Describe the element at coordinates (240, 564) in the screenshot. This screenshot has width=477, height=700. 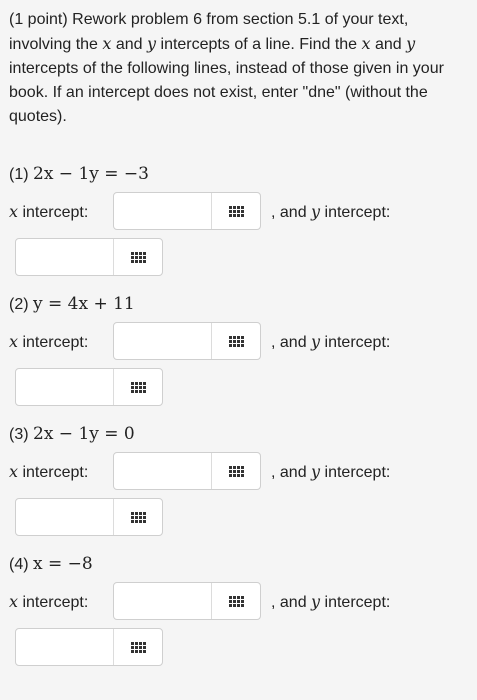
I see `problem-4-heading: (4) x = −8` at that location.